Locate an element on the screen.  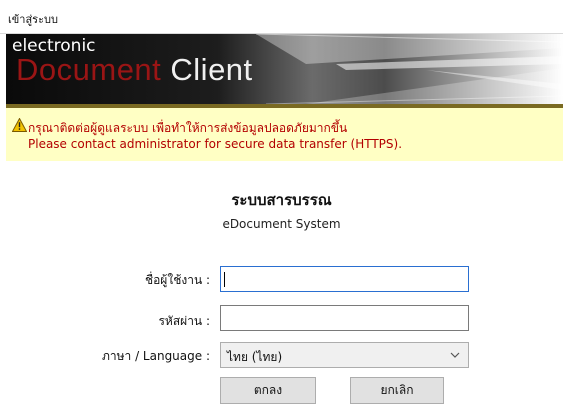
window-title: เข้าสู่ระบบ is located at coordinates (33, 19).